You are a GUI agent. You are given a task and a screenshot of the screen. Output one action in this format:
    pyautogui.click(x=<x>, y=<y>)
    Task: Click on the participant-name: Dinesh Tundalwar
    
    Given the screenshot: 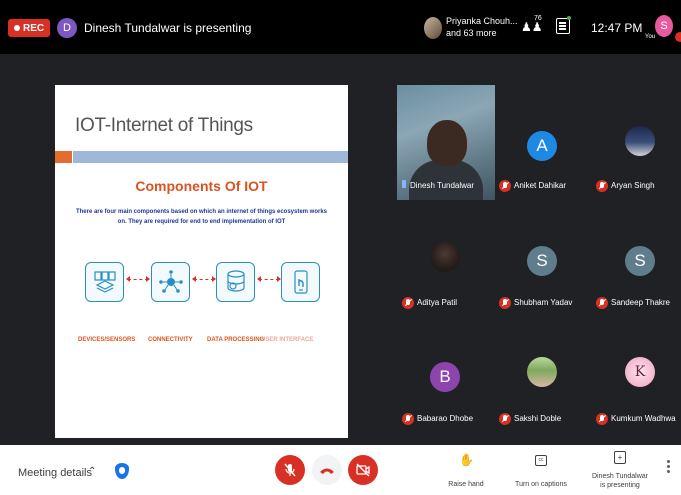 What is the action you would take?
    pyautogui.click(x=442, y=185)
    